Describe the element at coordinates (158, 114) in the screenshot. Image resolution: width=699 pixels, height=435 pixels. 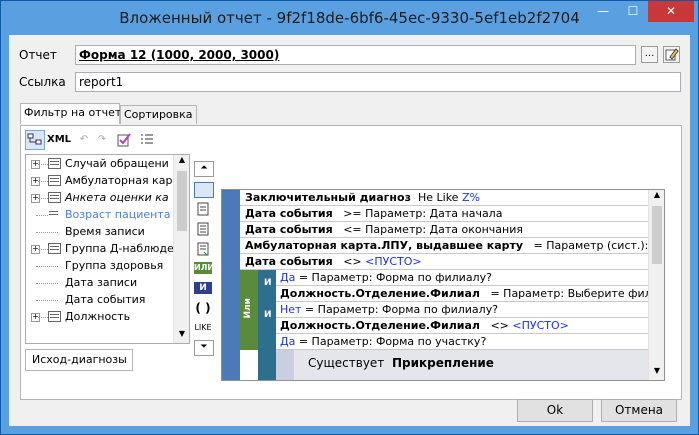
I see `tab-sorting: Сортировка` at that location.